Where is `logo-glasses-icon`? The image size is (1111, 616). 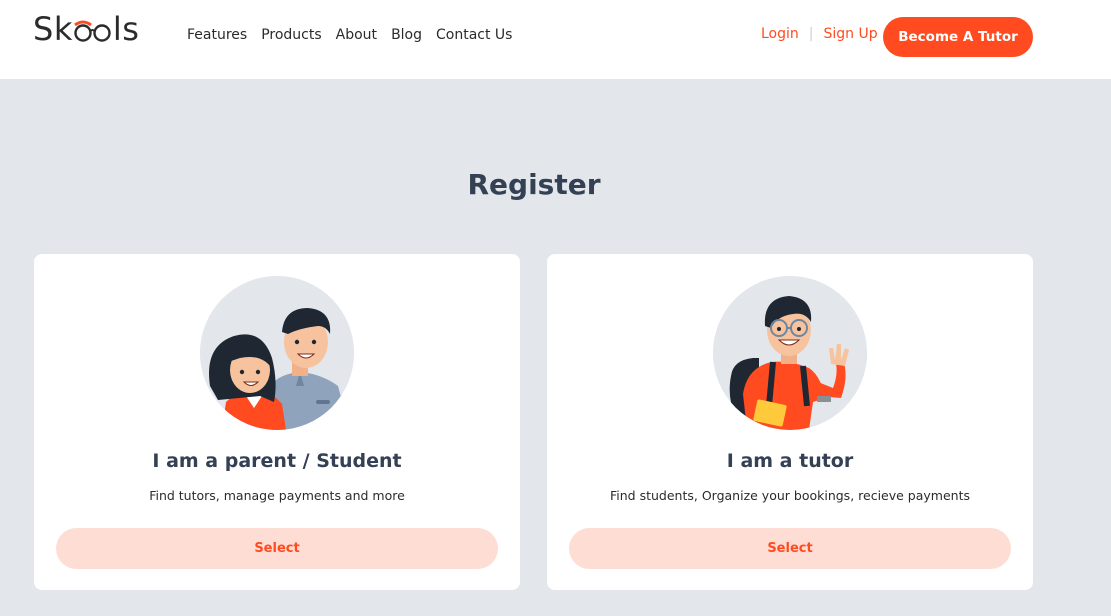
logo-glasses-icon is located at coordinates (93, 29).